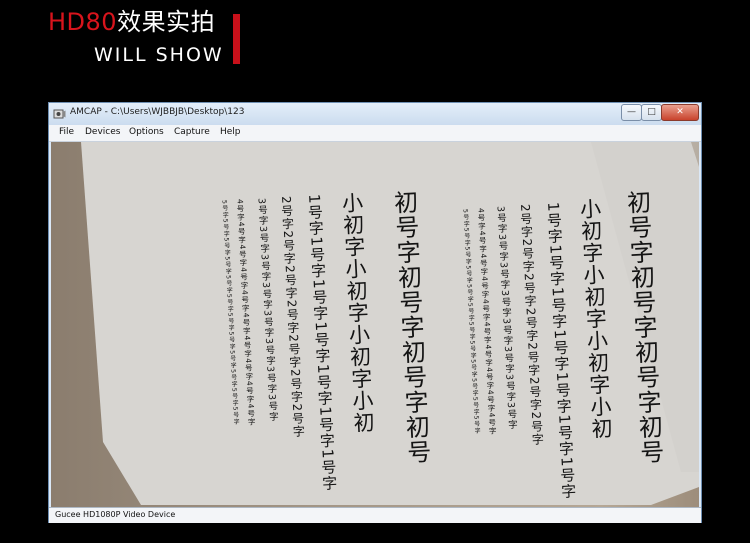 The height and width of the screenshot is (543, 750). I want to click on minimize-button: —, so click(631, 112).